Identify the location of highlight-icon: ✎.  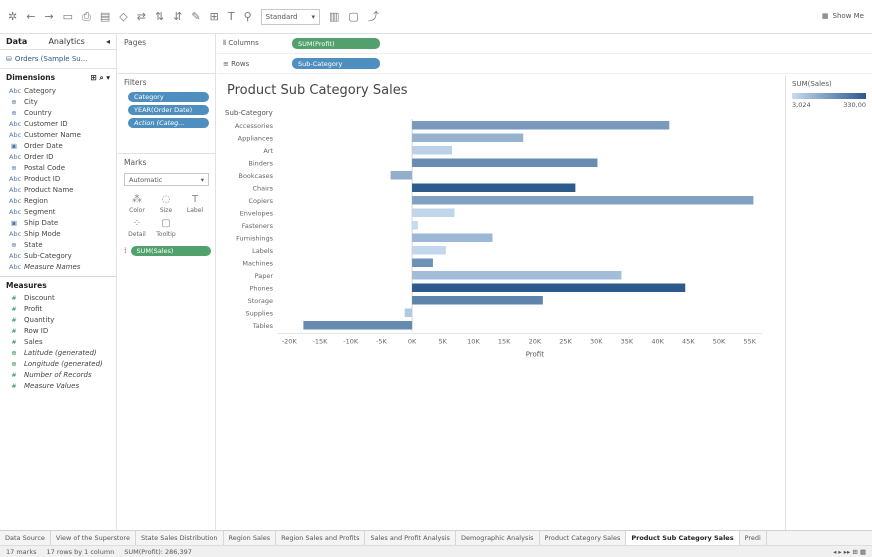
(195, 16).